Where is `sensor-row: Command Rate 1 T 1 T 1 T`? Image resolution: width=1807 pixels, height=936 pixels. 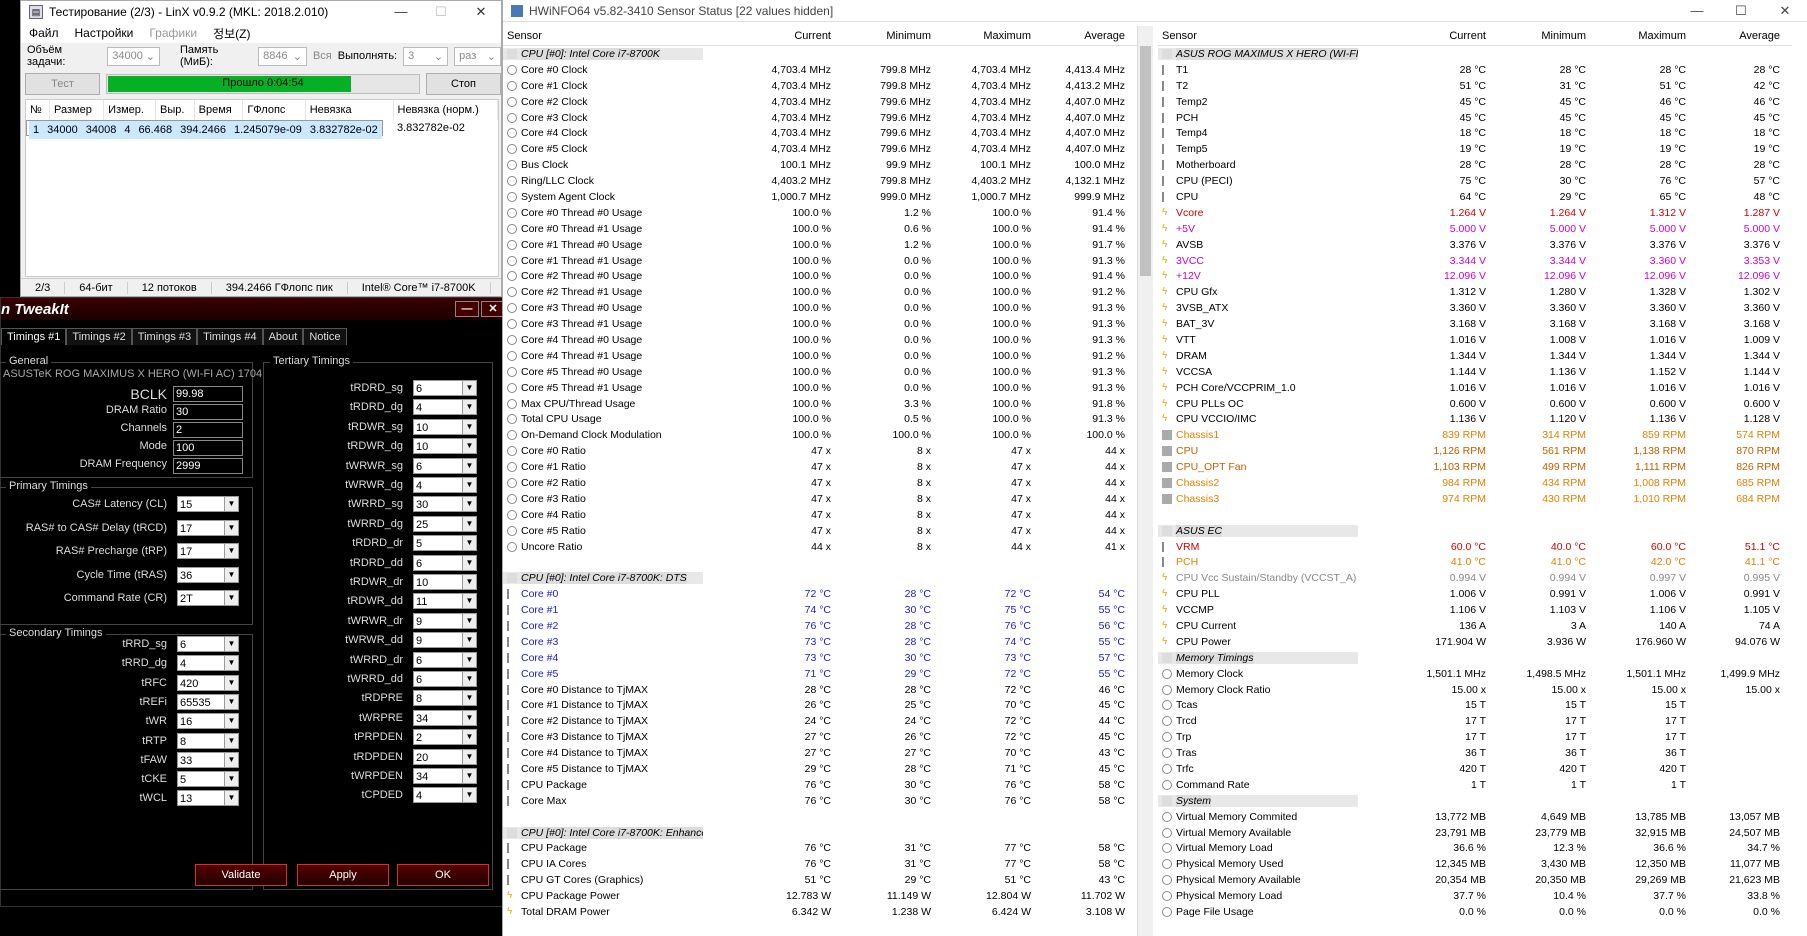
sensor-row: Command Rate 1 T 1 T 1 T is located at coordinates (1475, 785).